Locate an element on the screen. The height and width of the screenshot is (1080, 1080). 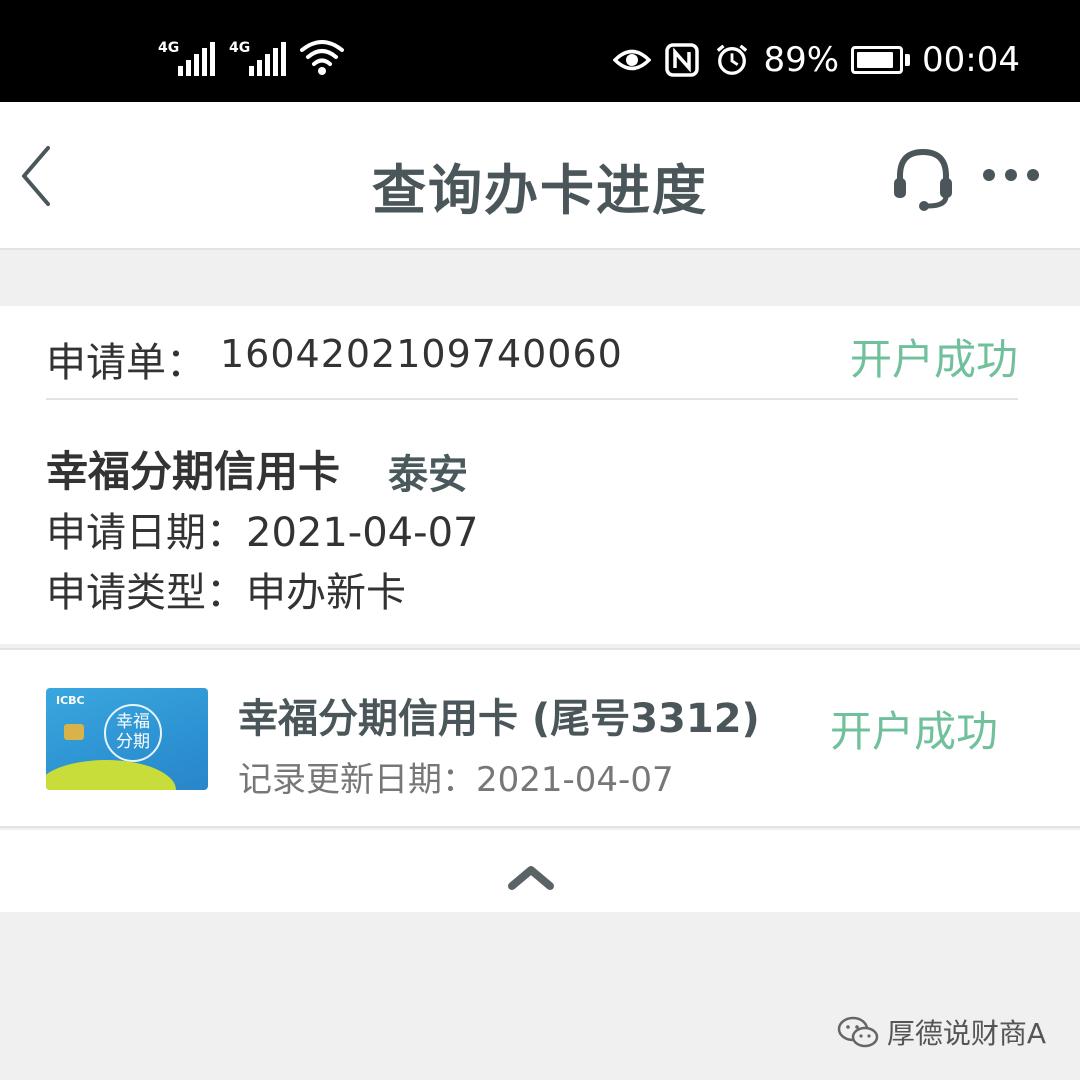
battery-icon is located at coordinates (881, 60).